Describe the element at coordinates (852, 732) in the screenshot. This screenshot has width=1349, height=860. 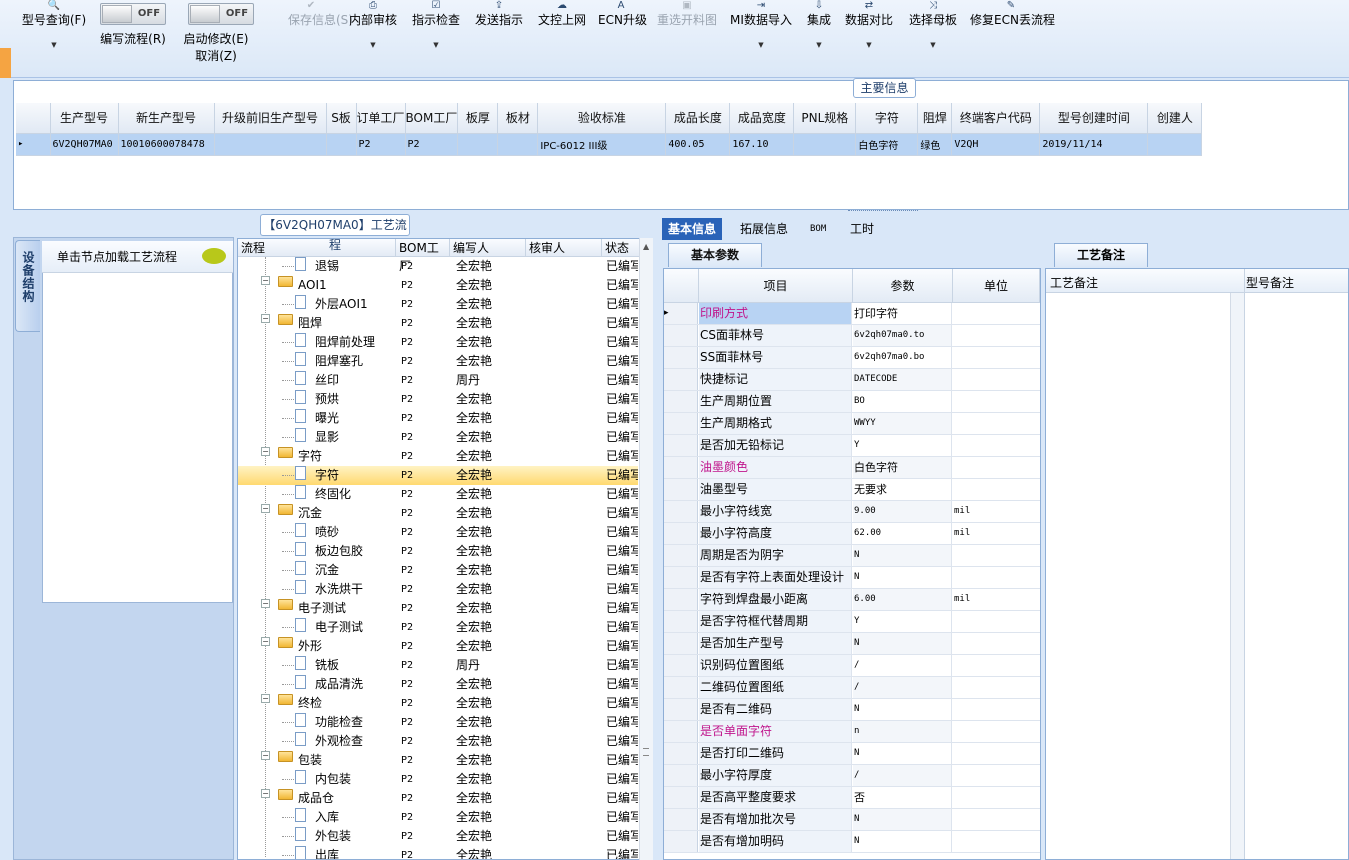
I see `param-row: 是否单面字符 n` at that location.